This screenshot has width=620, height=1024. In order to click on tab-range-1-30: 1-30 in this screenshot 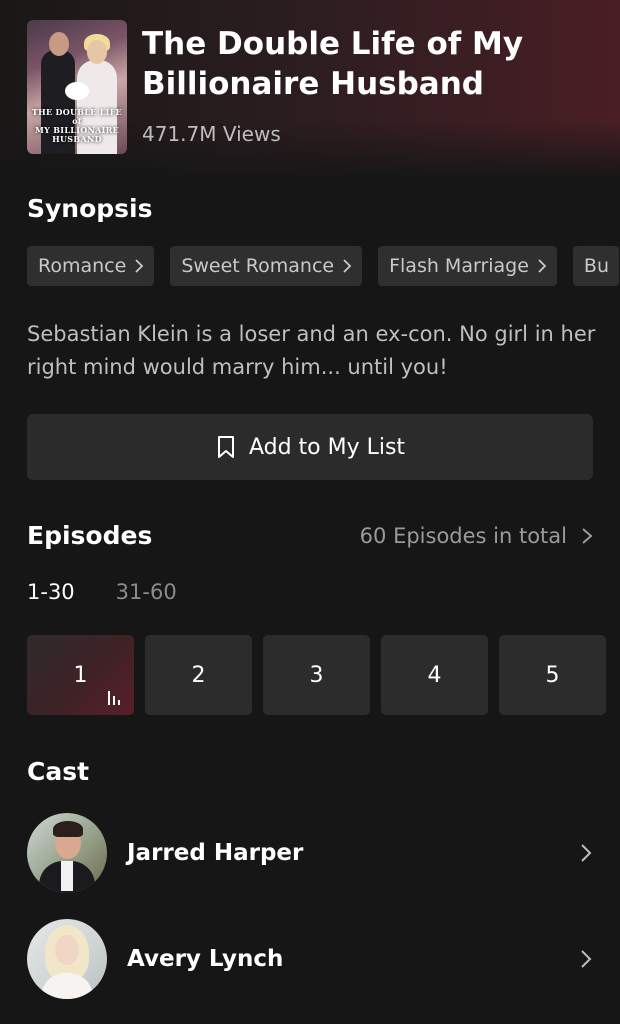, I will do `click(51, 592)`.